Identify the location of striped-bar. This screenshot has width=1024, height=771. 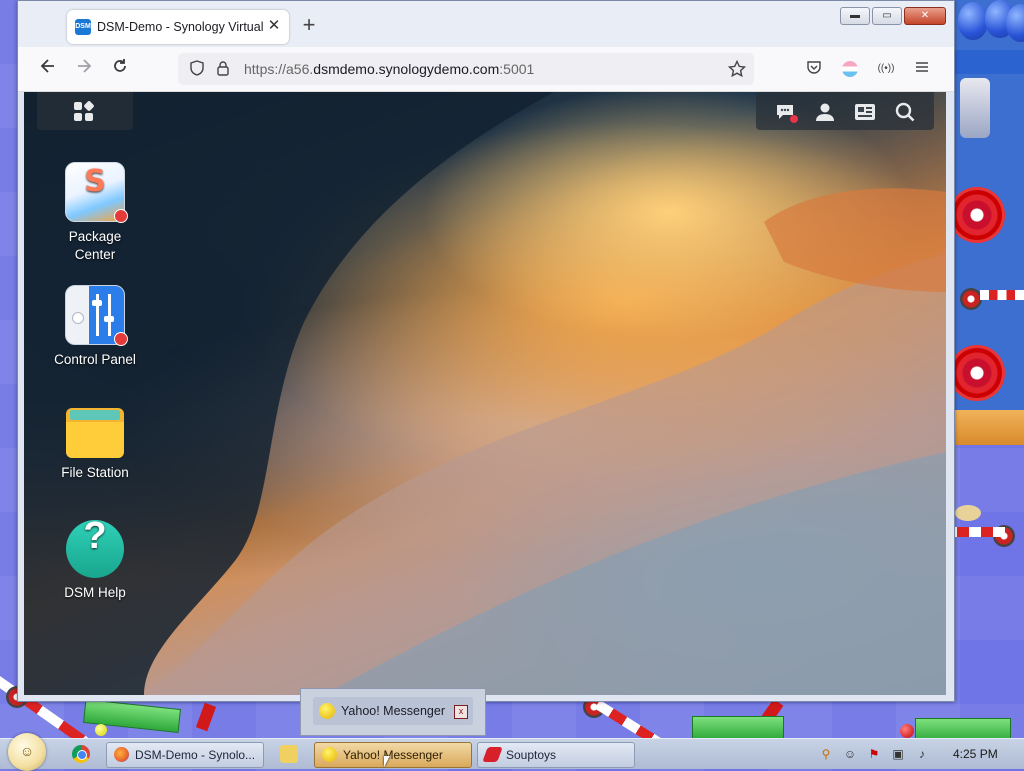
(1002, 295).